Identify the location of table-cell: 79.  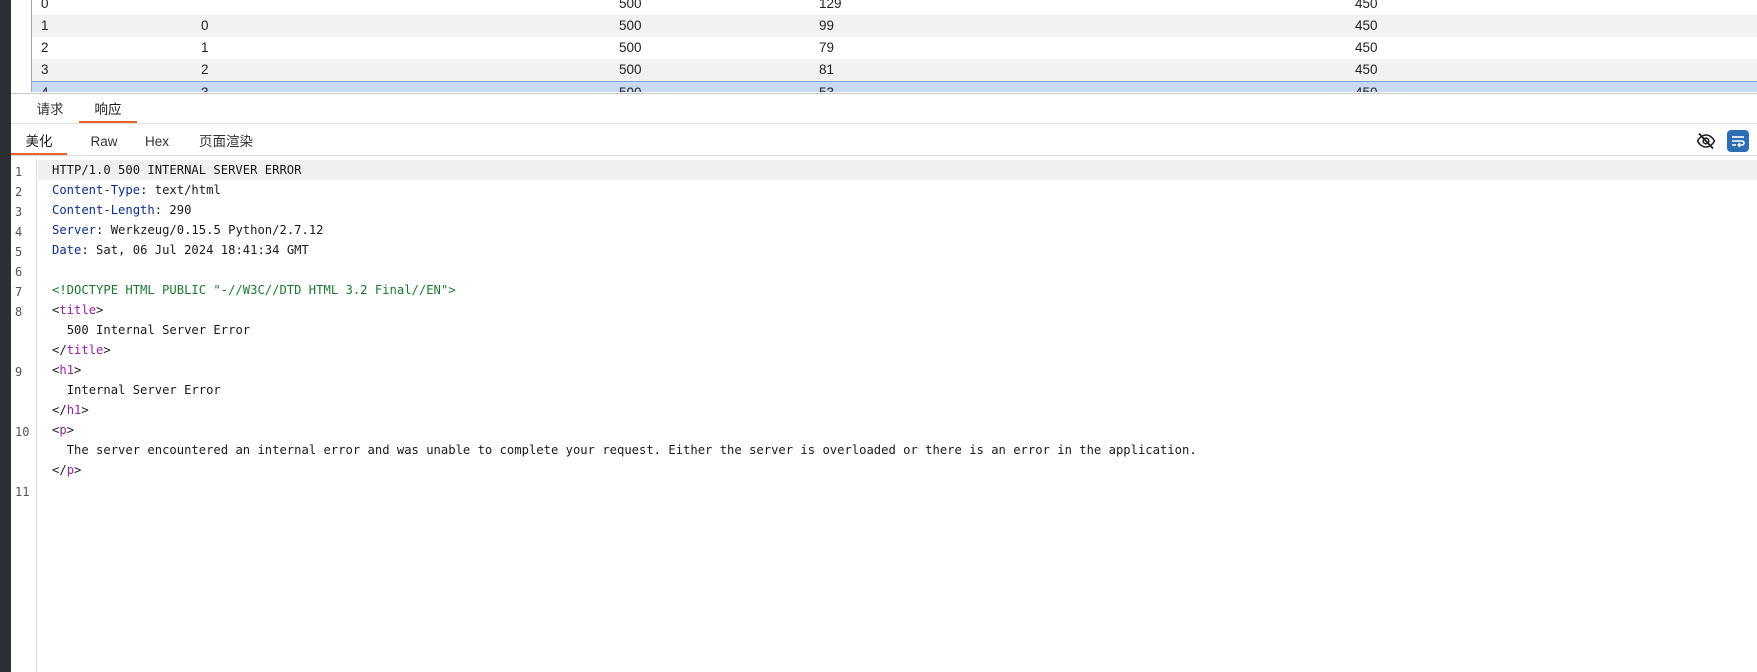
(827, 47).